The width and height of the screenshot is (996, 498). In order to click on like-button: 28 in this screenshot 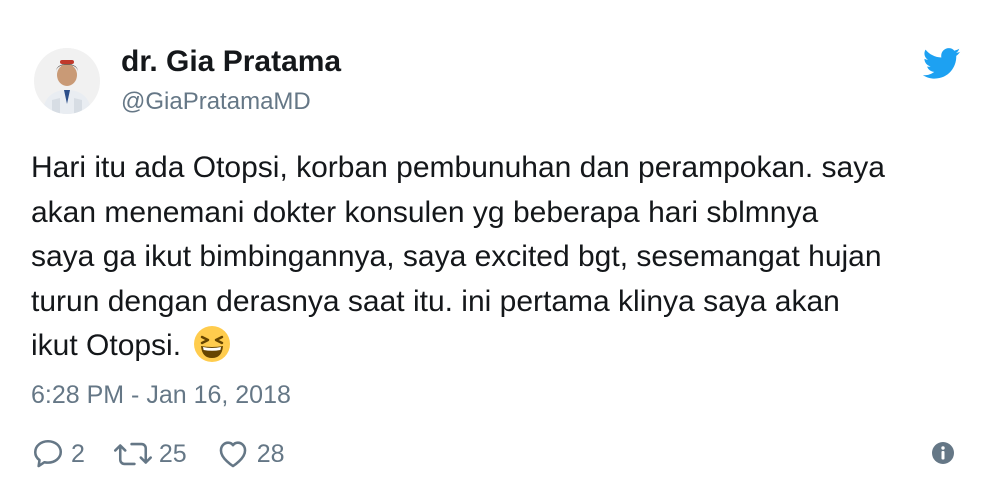, I will do `click(250, 454)`.